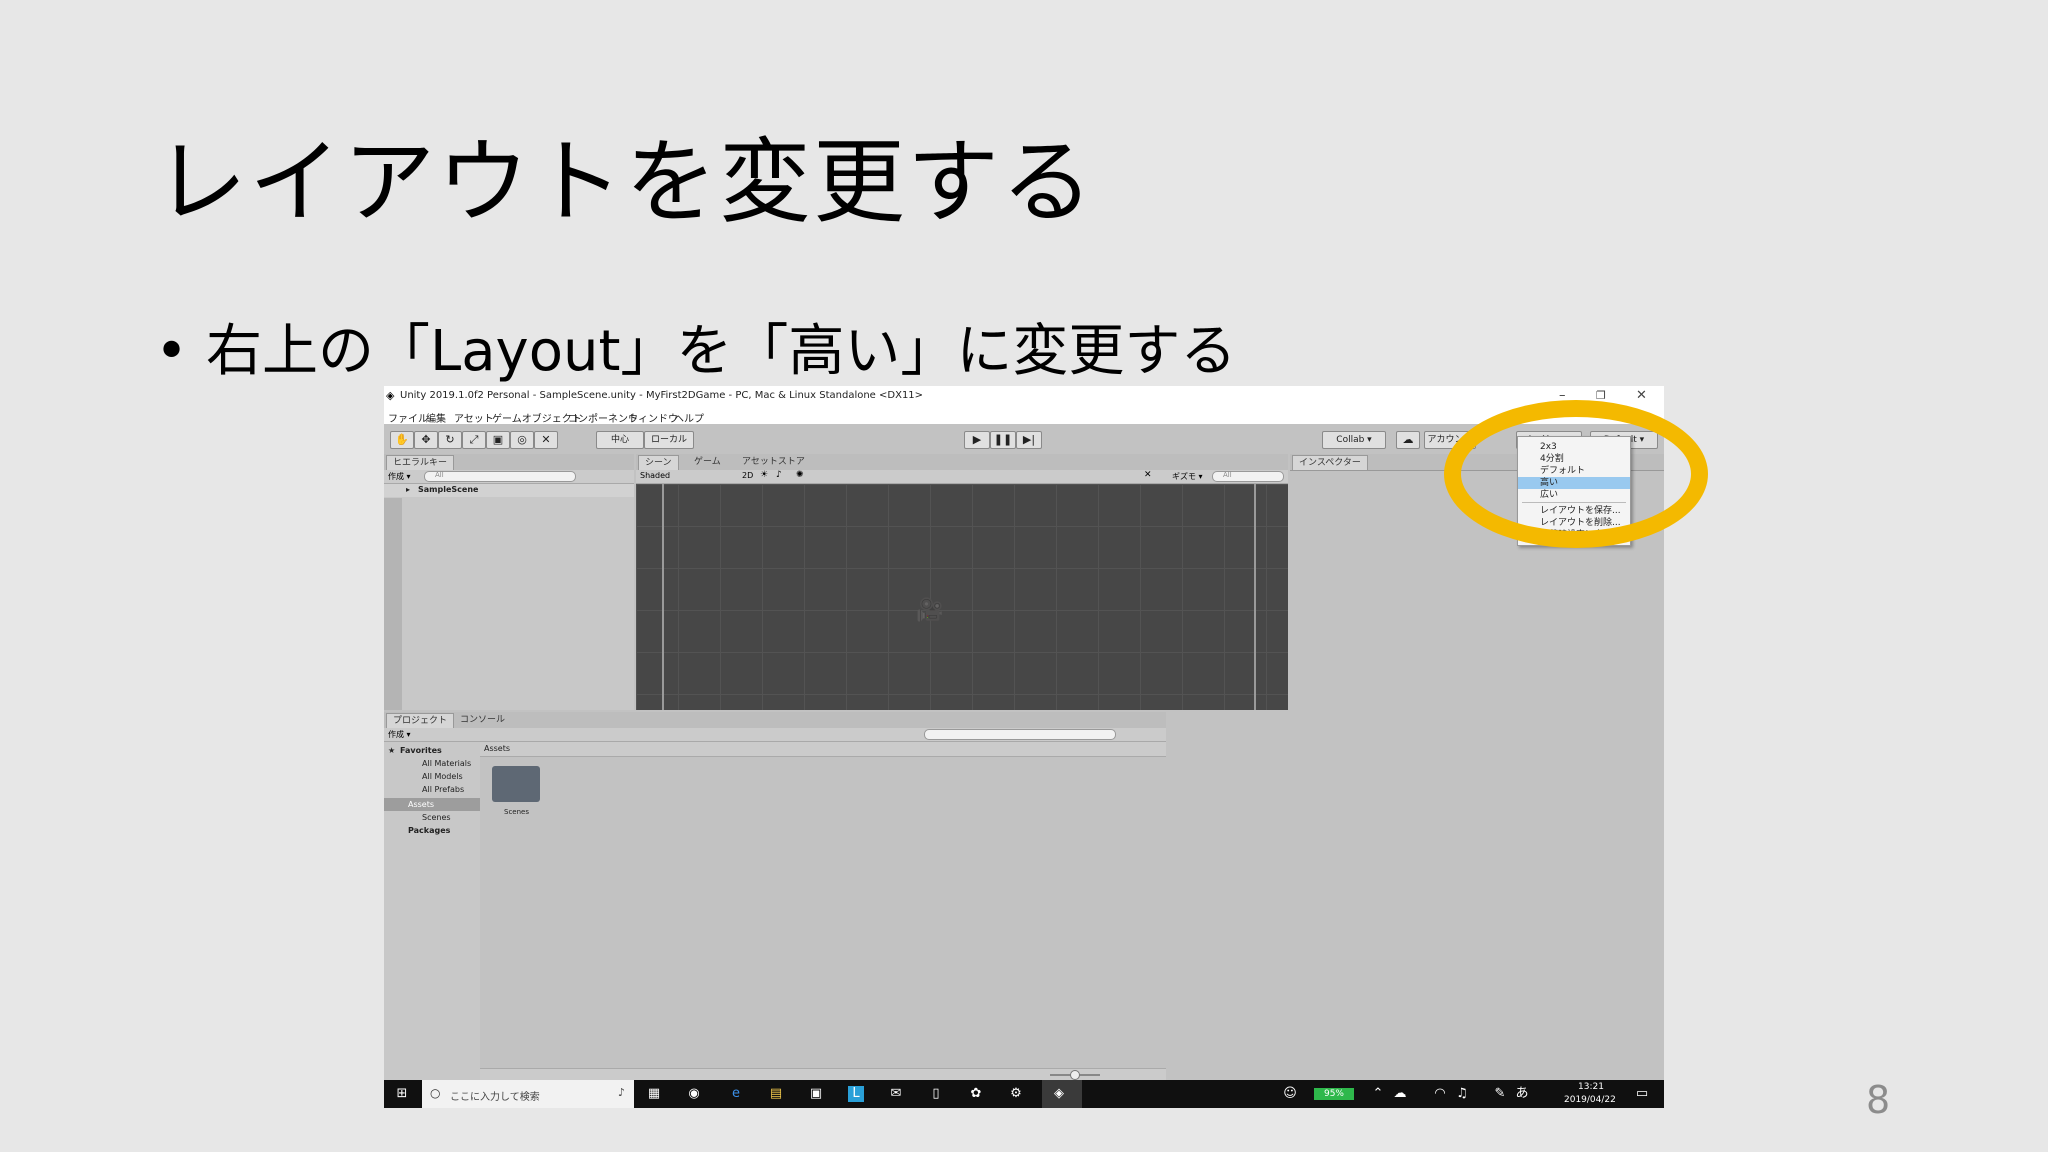 The height and width of the screenshot is (1152, 2048). Describe the element at coordinates (500, 476) in the screenshot. I see `hierarchy-search-input: All` at that location.